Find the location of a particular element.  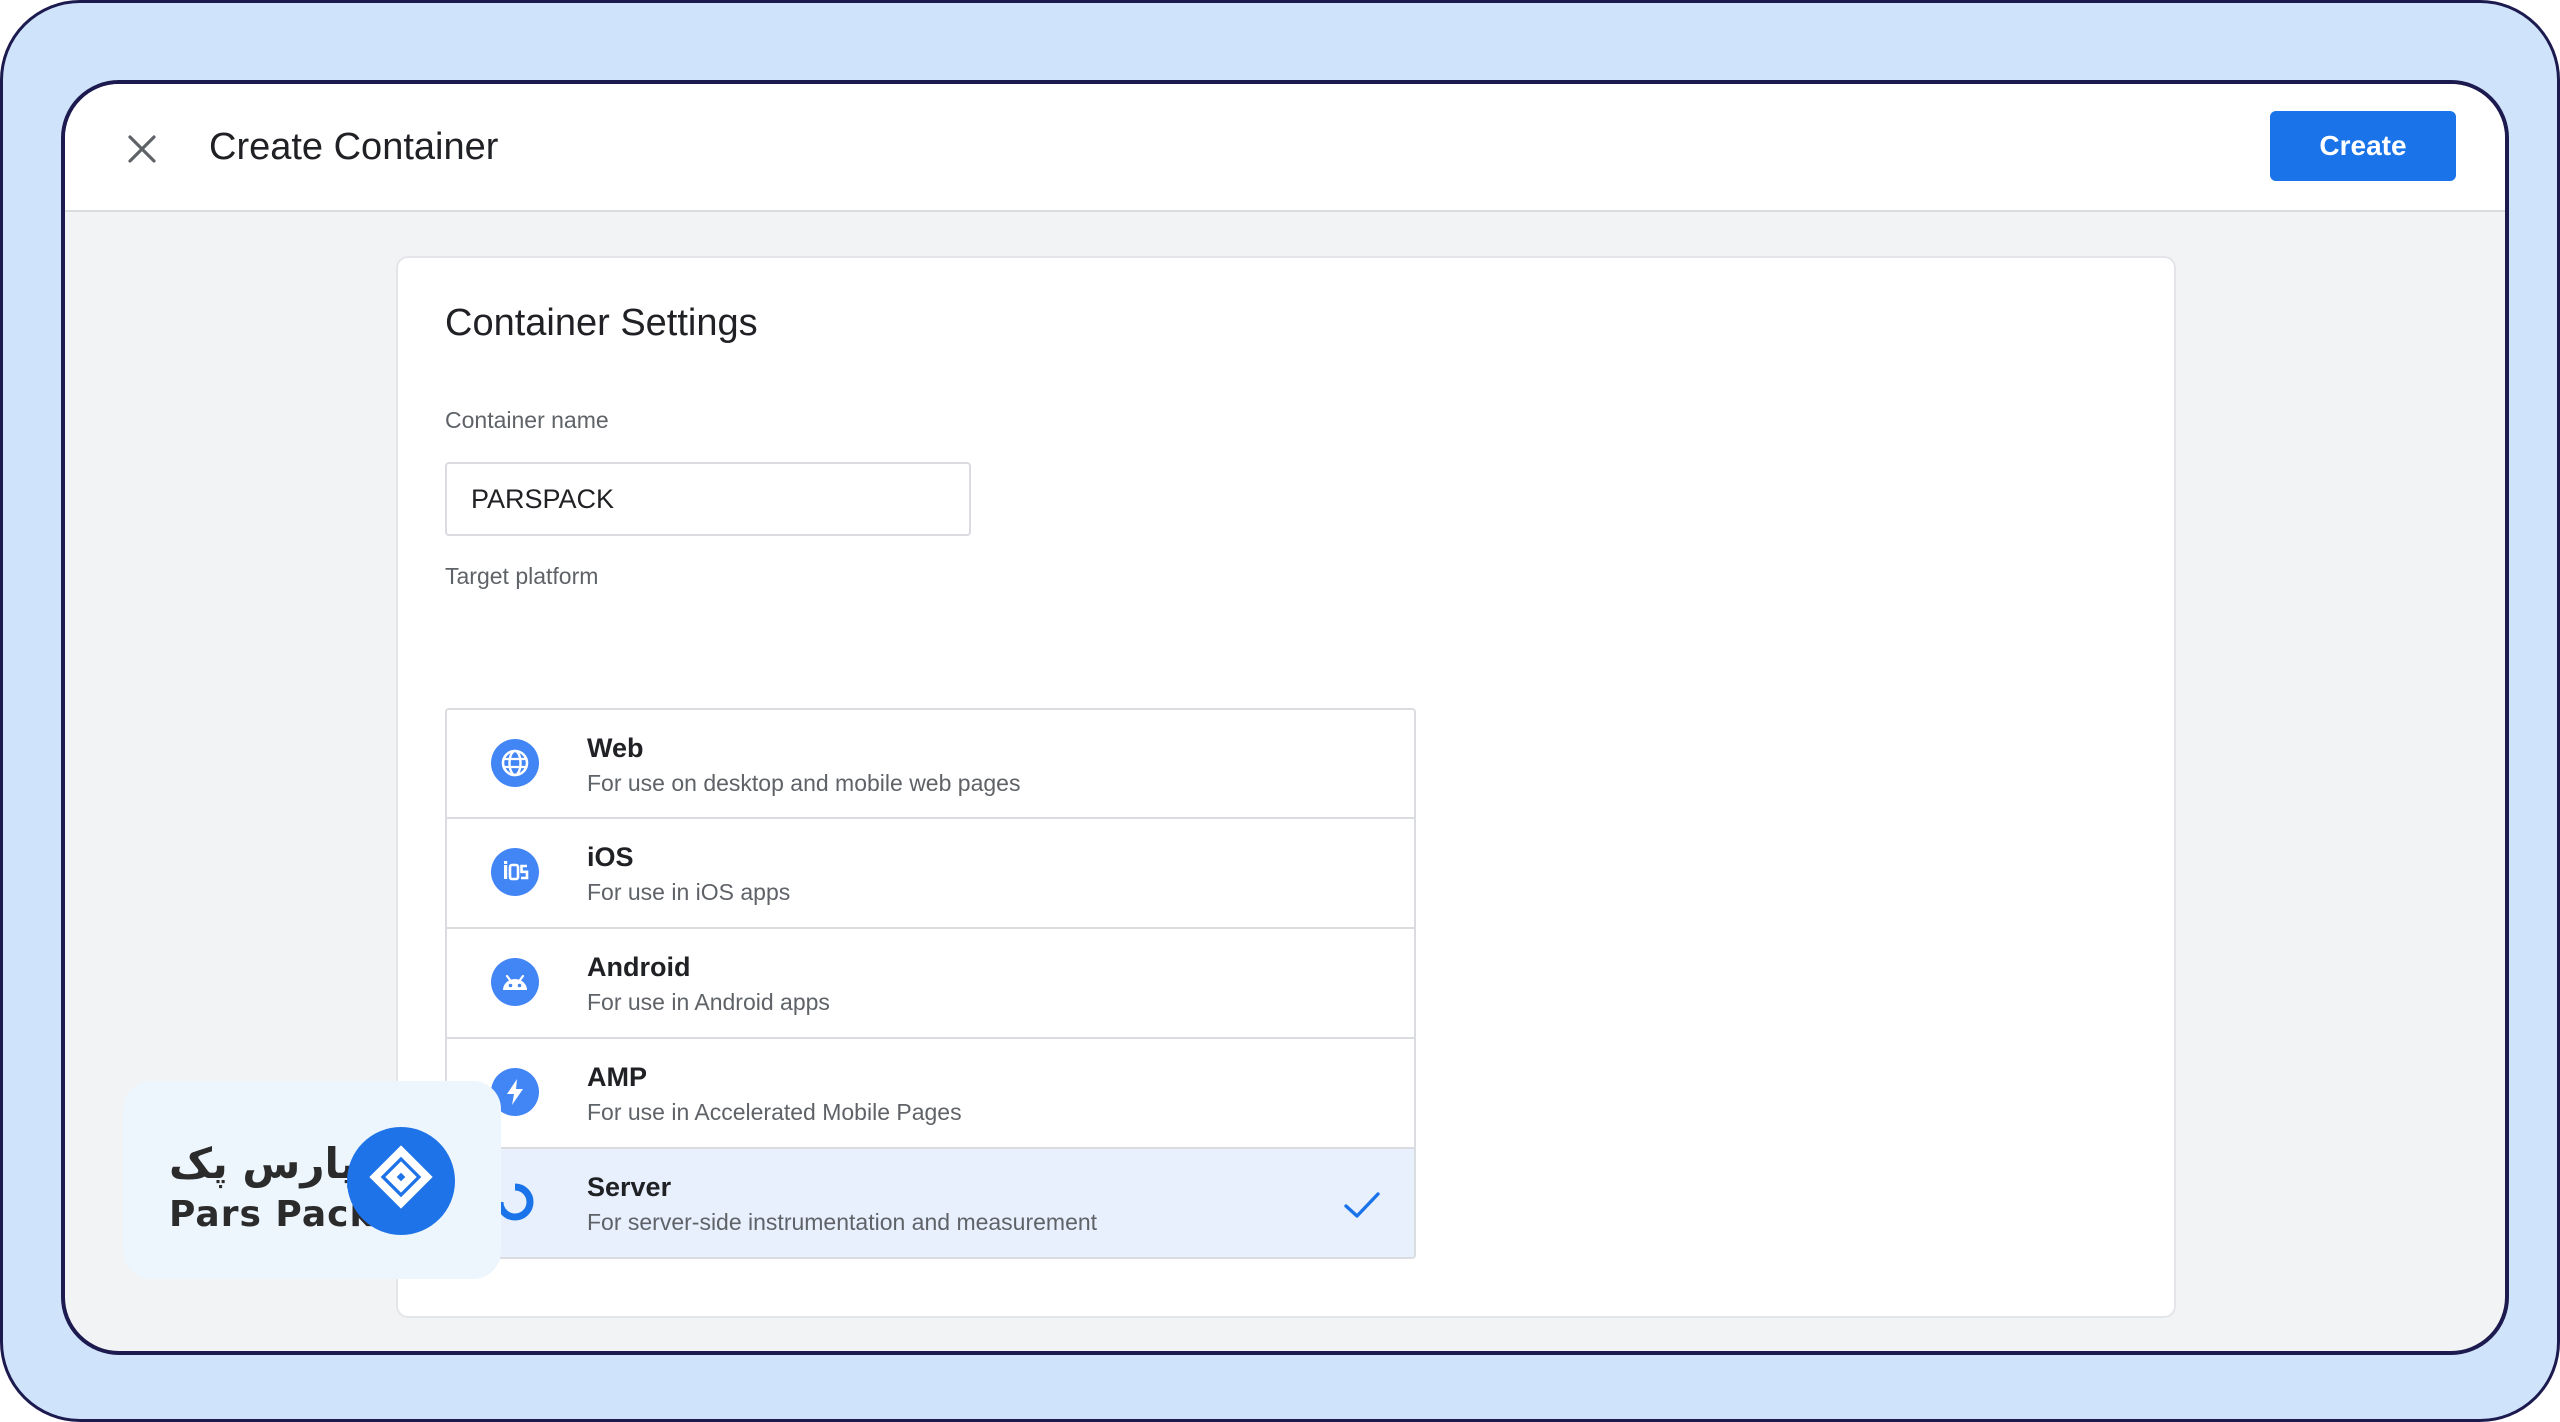

close-icon is located at coordinates (142, 149).